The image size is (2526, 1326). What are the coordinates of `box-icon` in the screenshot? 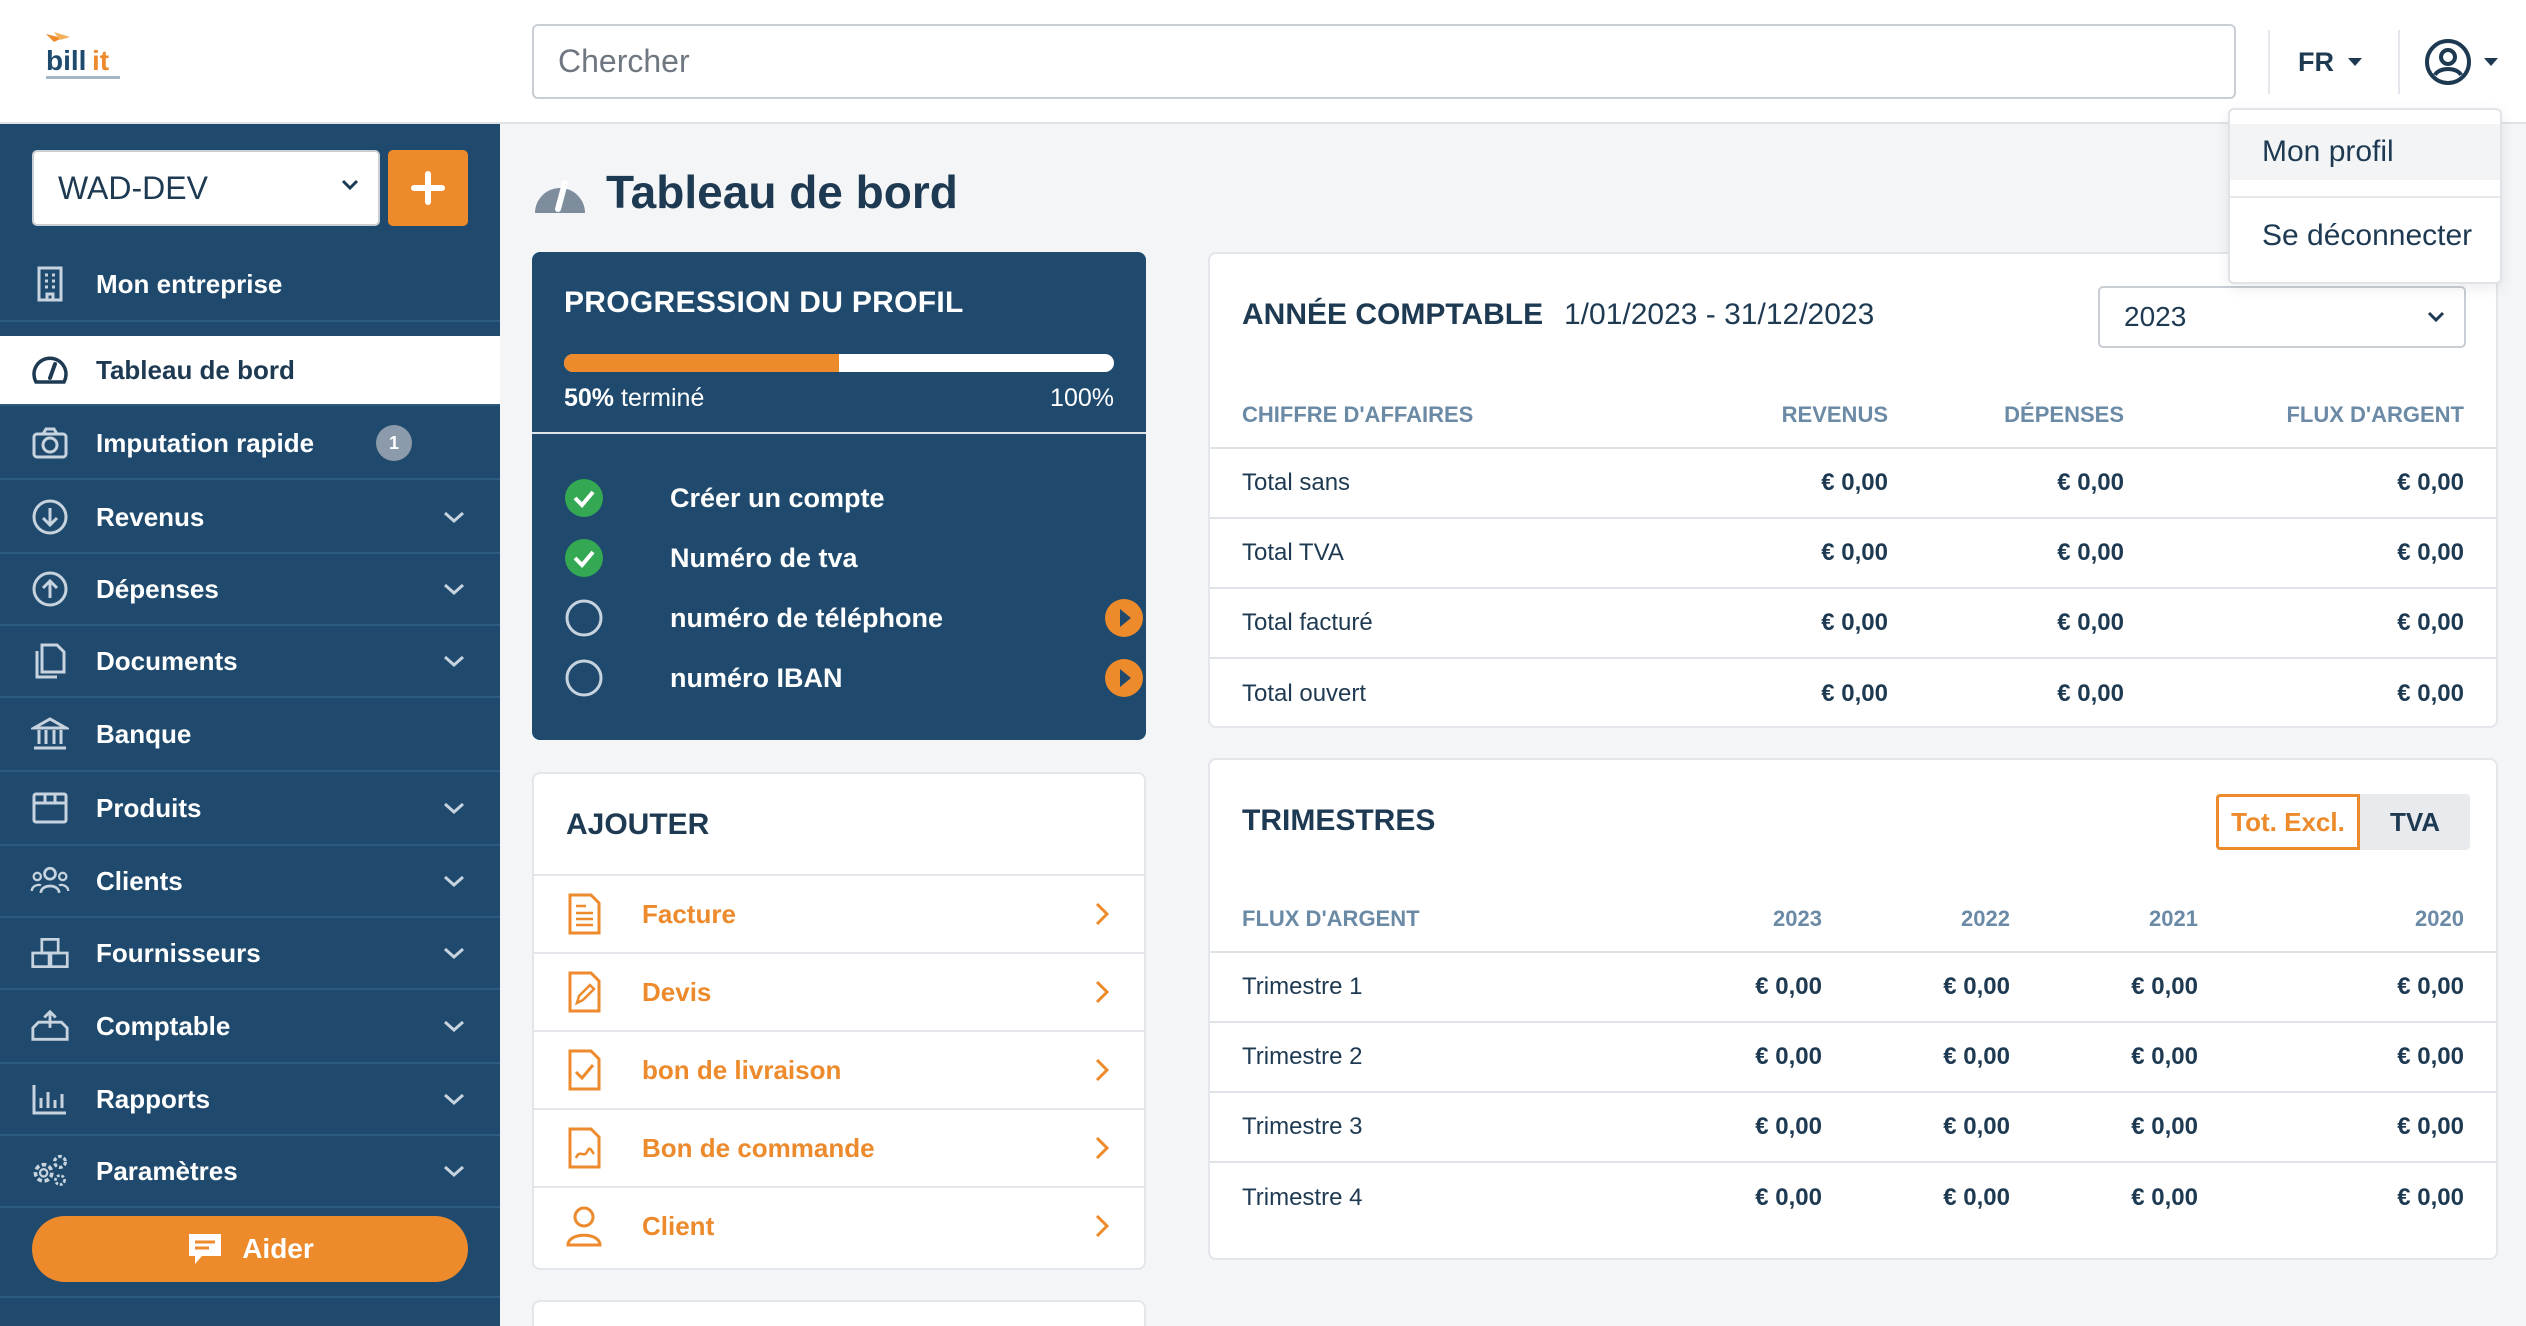 It's located at (50, 808).